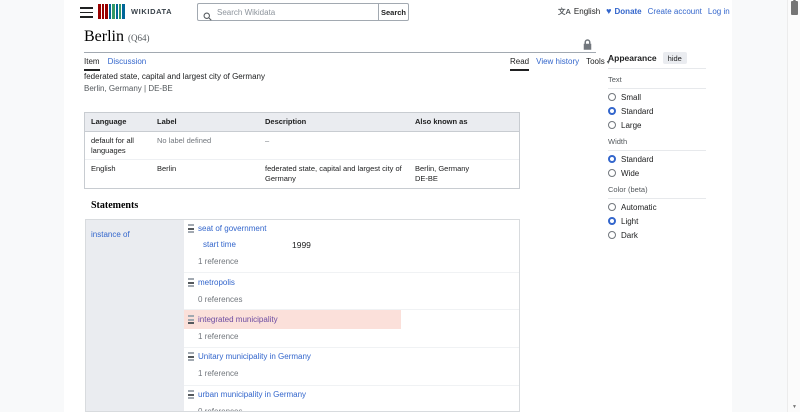  I want to click on wikidata-logo-text: WIKIDATA, so click(152, 11).